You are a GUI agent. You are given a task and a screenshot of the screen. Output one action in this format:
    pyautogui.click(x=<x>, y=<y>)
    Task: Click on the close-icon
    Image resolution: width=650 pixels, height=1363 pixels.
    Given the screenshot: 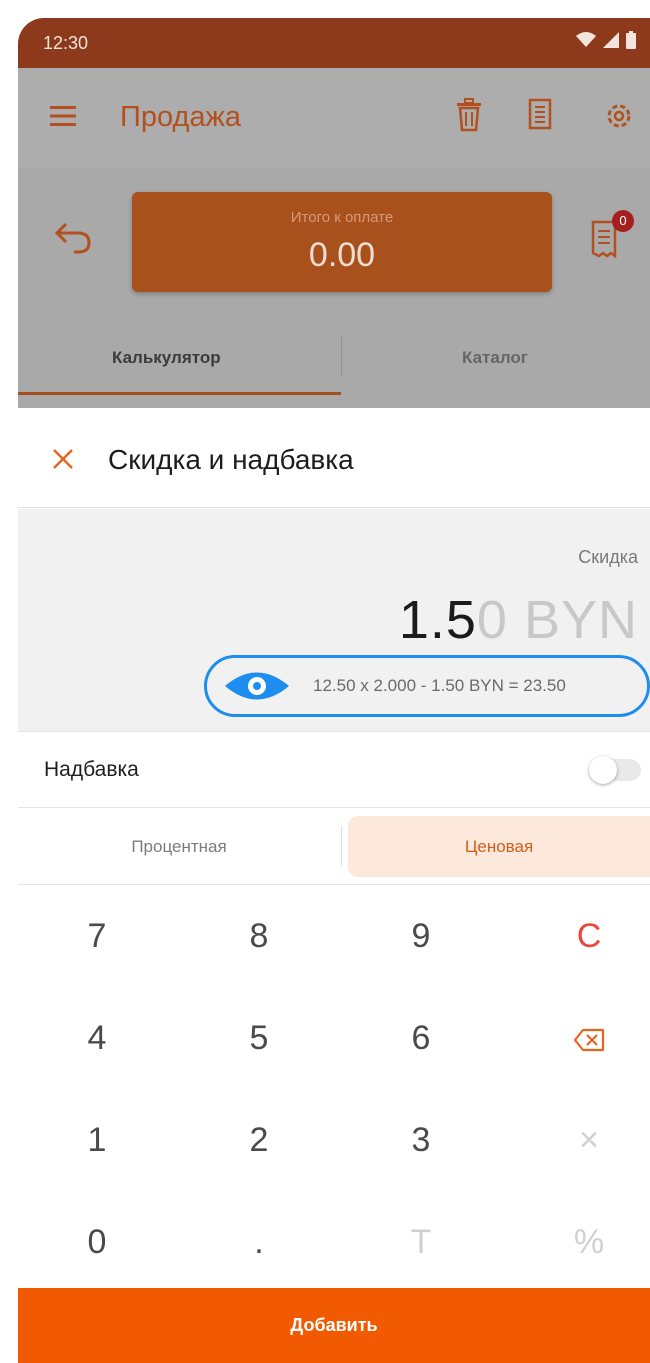 What is the action you would take?
    pyautogui.click(x=63, y=459)
    